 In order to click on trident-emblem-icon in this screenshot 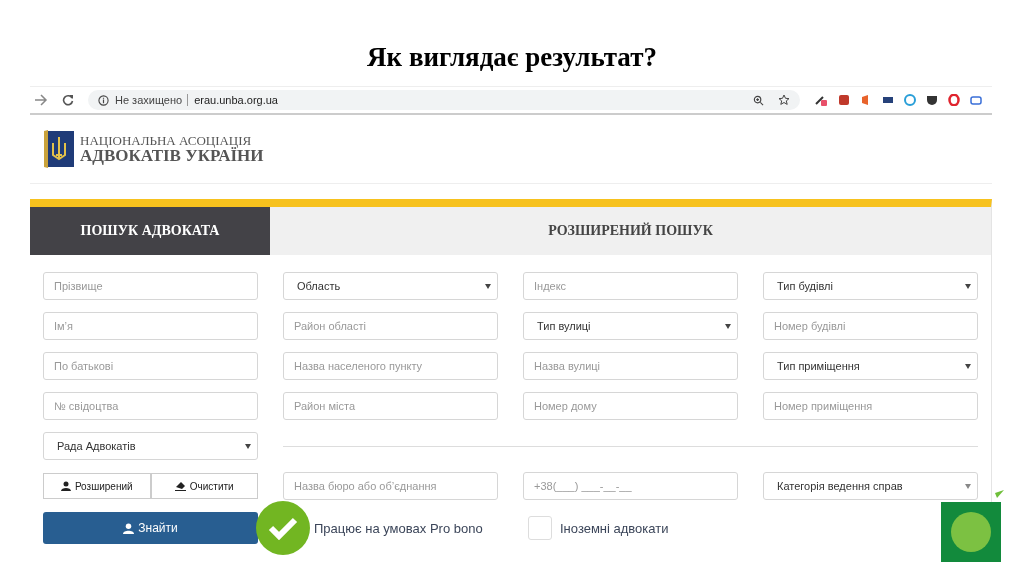, I will do `click(59, 149)`.